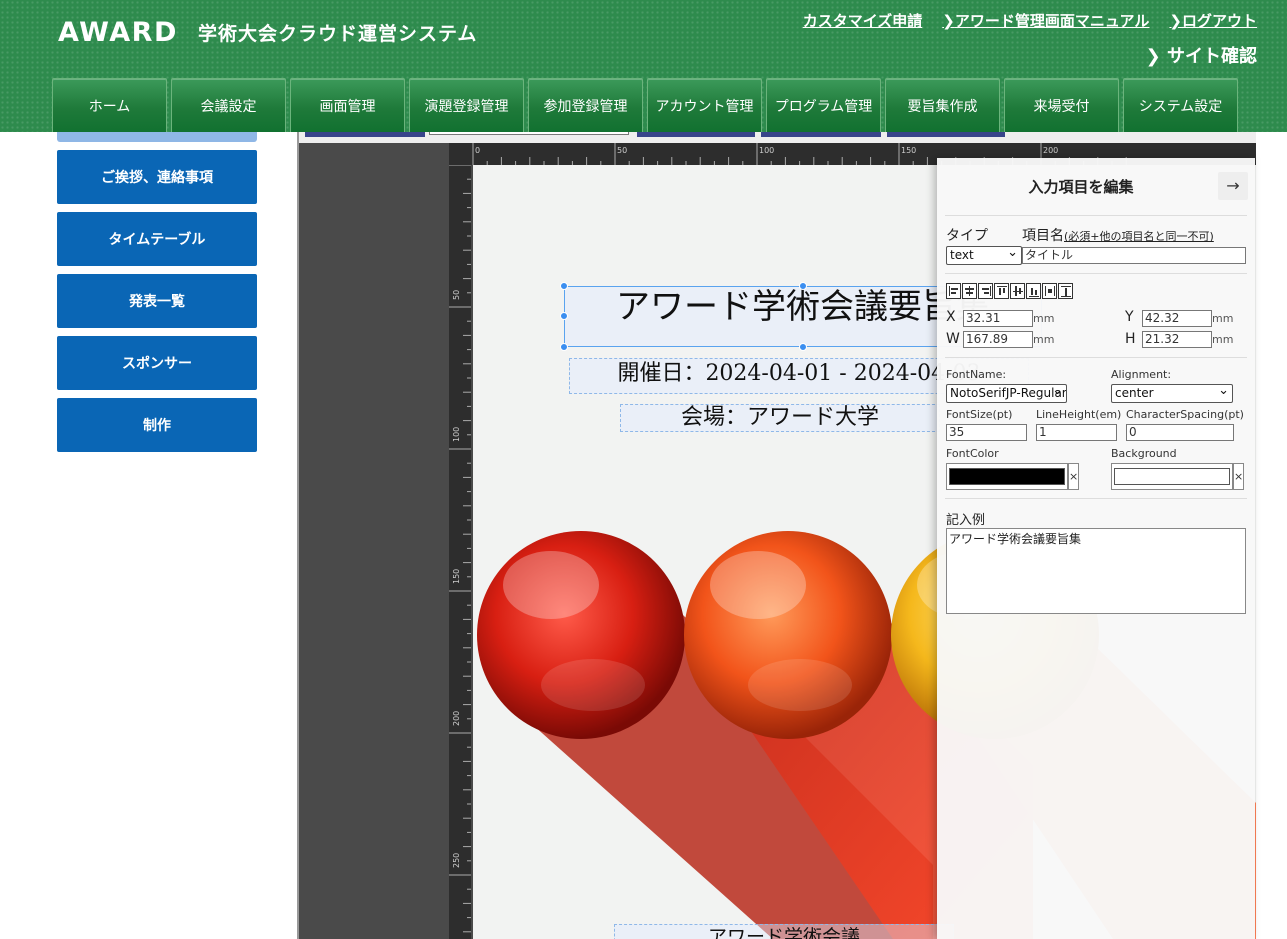  I want to click on customize-request-link: カスタマイズ申請, so click(863, 20).